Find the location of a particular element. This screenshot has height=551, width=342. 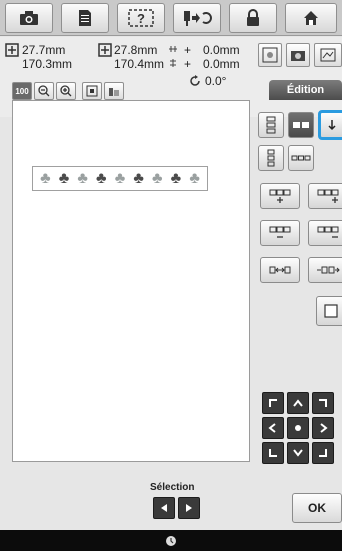

page-button is located at coordinates (85, 18).